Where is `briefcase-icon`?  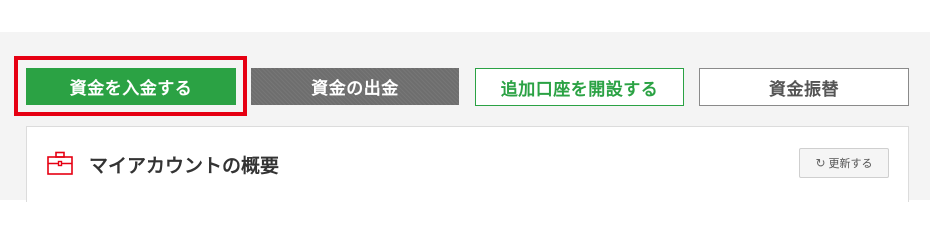
briefcase-icon is located at coordinates (60, 163).